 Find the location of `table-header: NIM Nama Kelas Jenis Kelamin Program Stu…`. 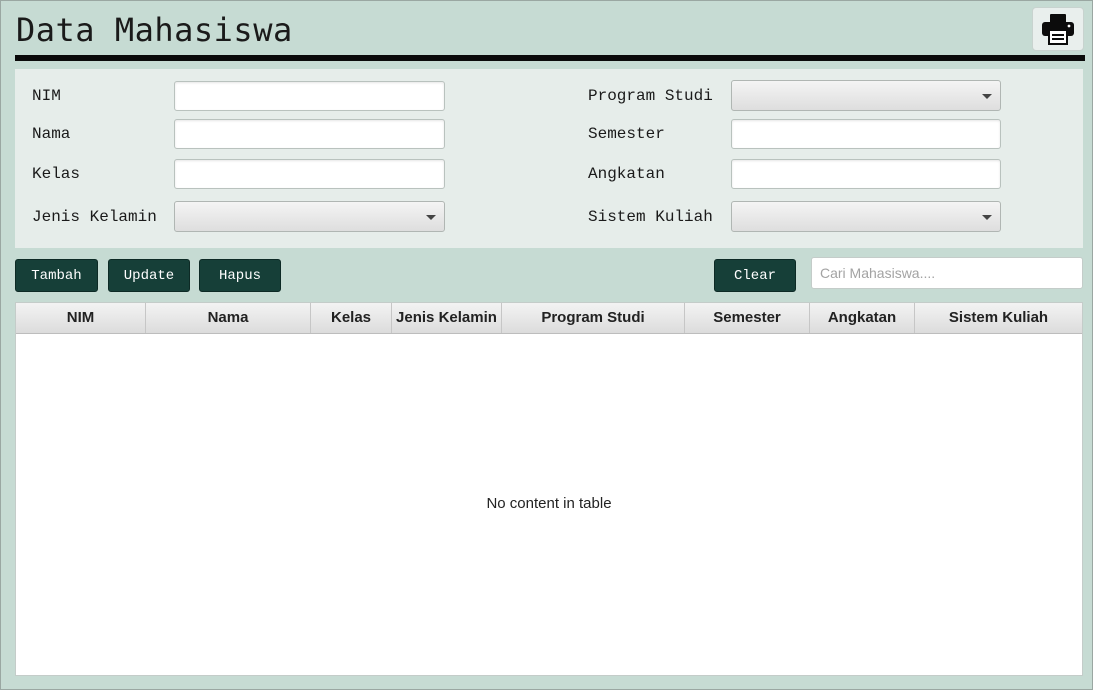

table-header: NIM Nama Kelas Jenis Kelamin Program Stu… is located at coordinates (549, 318).